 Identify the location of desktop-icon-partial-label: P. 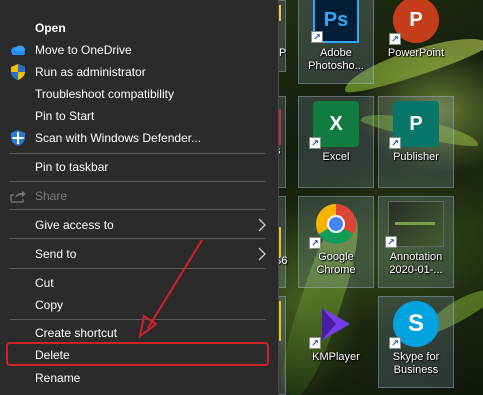
(283, 53).